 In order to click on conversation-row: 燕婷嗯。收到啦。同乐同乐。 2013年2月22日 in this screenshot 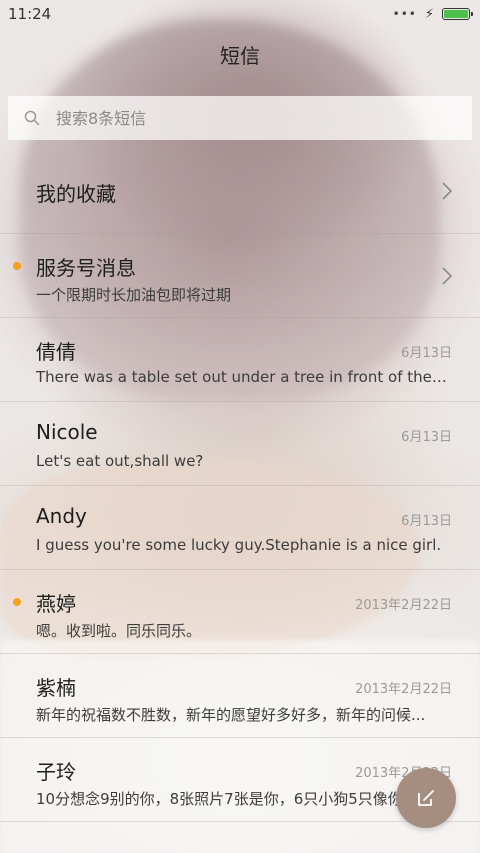, I will do `click(240, 612)`.